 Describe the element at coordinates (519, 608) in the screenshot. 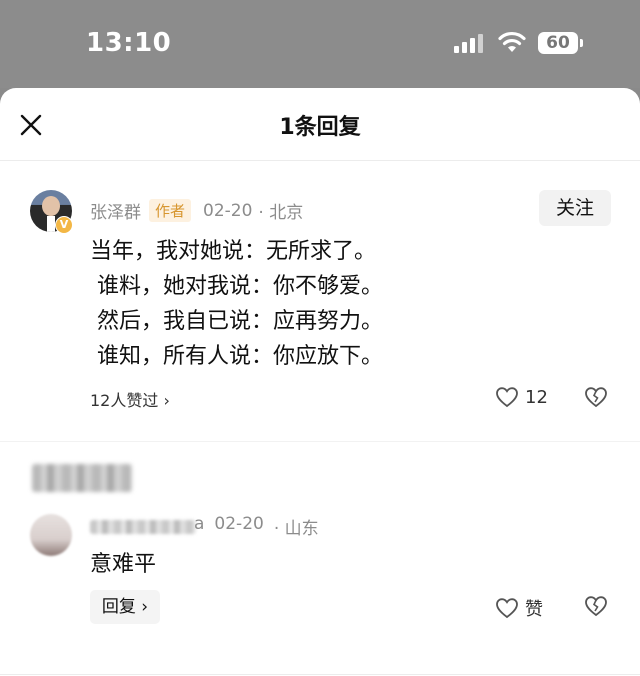

I see `reply-like-button: 赞` at that location.